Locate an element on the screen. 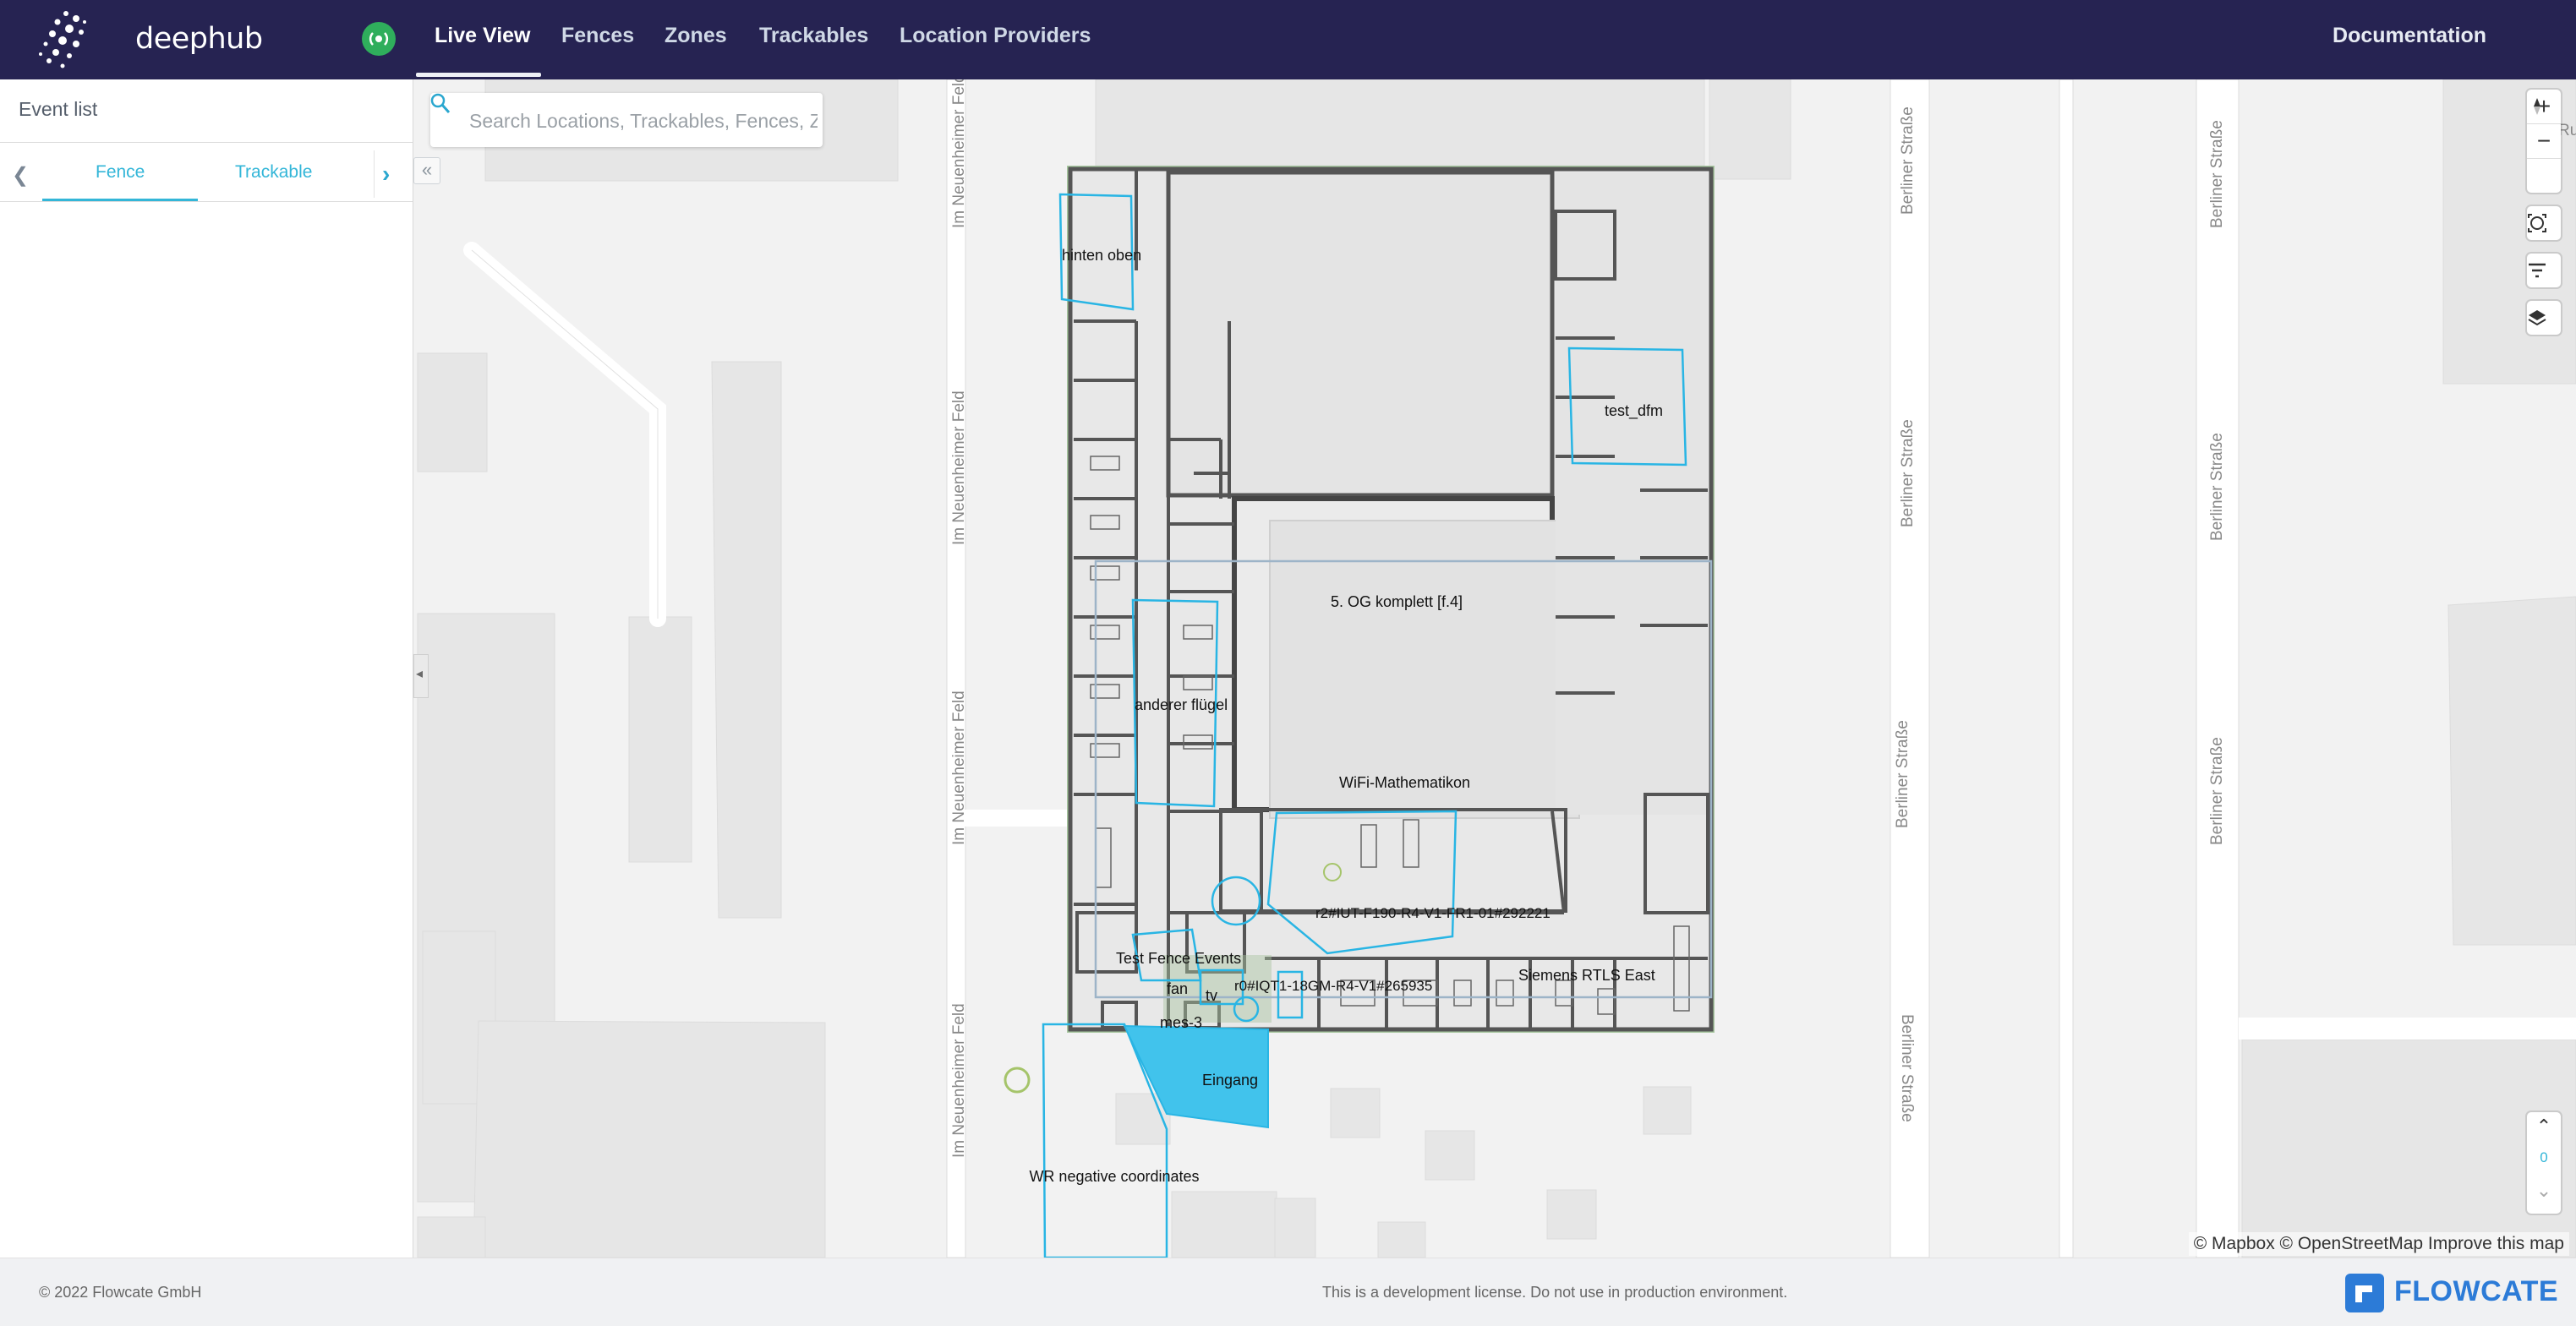 This screenshot has height=1326, width=2576. nav-fences: Fences is located at coordinates (597, 36).